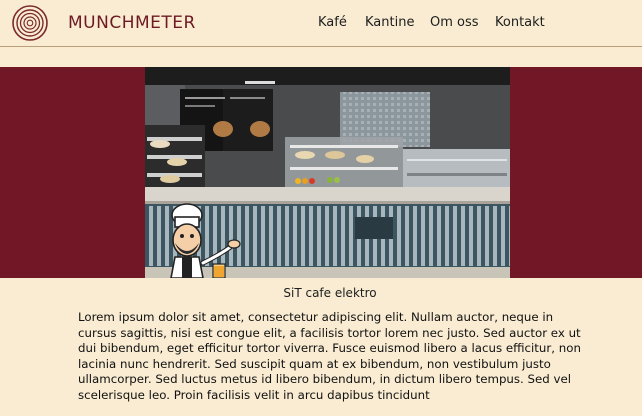 Image resolution: width=642 pixels, height=416 pixels. Describe the element at coordinates (132, 23) in the screenshot. I see `brand-name: MUNCHMETER` at that location.